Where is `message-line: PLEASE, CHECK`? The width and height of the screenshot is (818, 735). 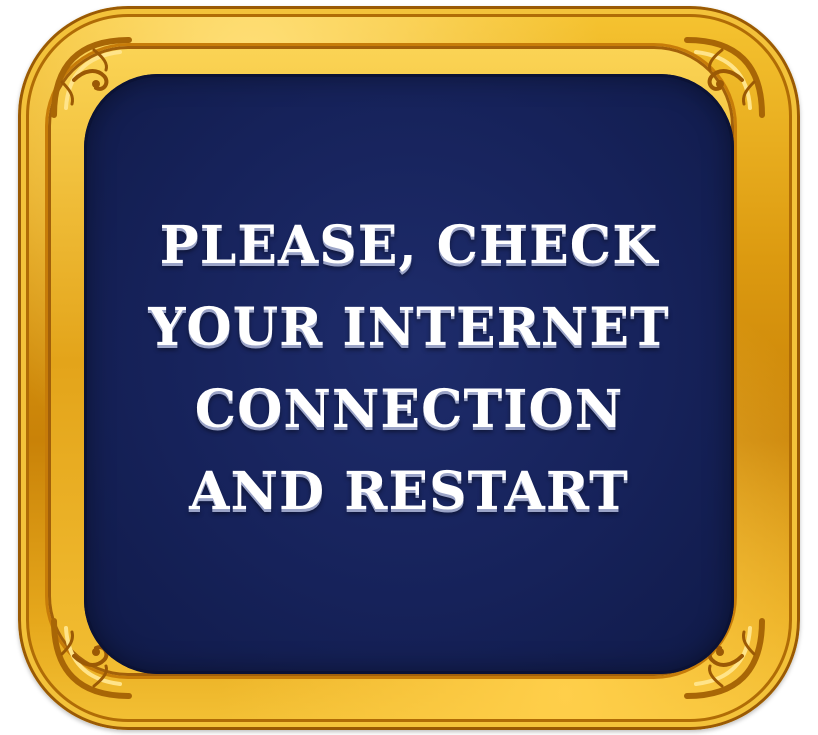 message-line: PLEASE, CHECK is located at coordinates (409, 245).